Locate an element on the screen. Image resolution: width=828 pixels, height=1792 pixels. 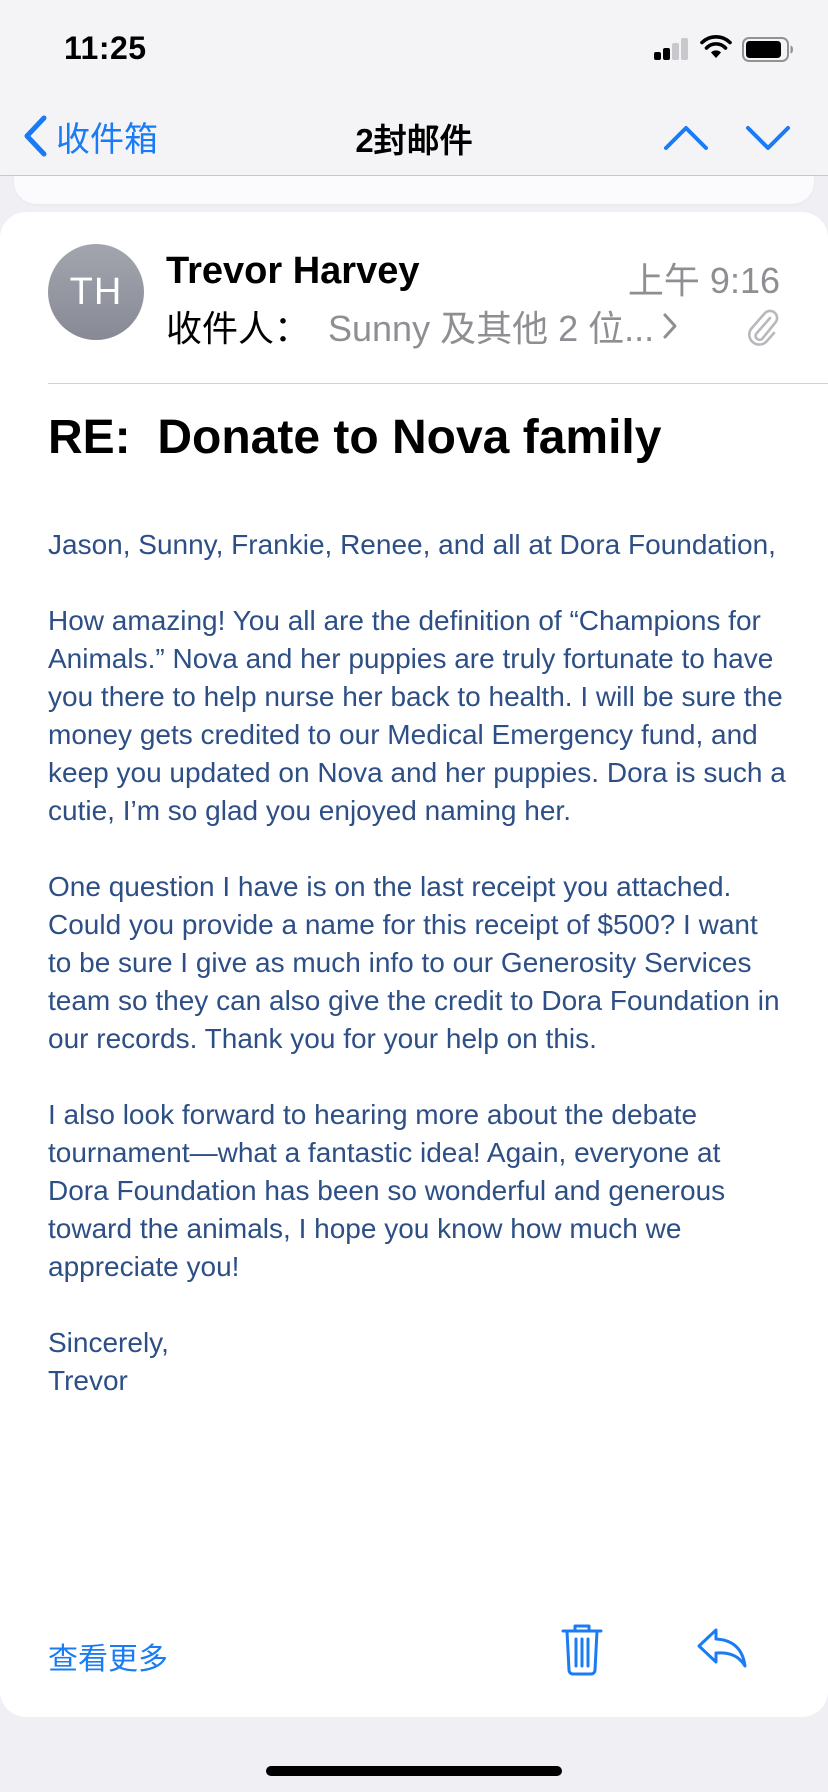
chevron-right-icon is located at coordinates (670, 326).